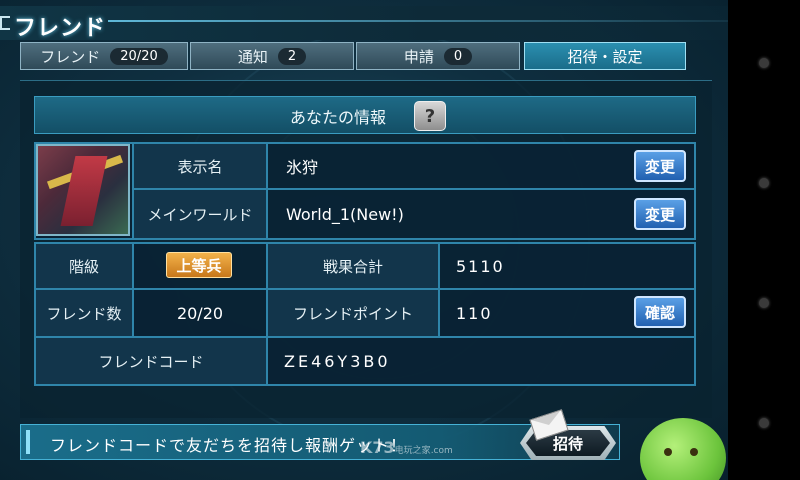  I want to click on change-name-button: 変更, so click(660, 166).